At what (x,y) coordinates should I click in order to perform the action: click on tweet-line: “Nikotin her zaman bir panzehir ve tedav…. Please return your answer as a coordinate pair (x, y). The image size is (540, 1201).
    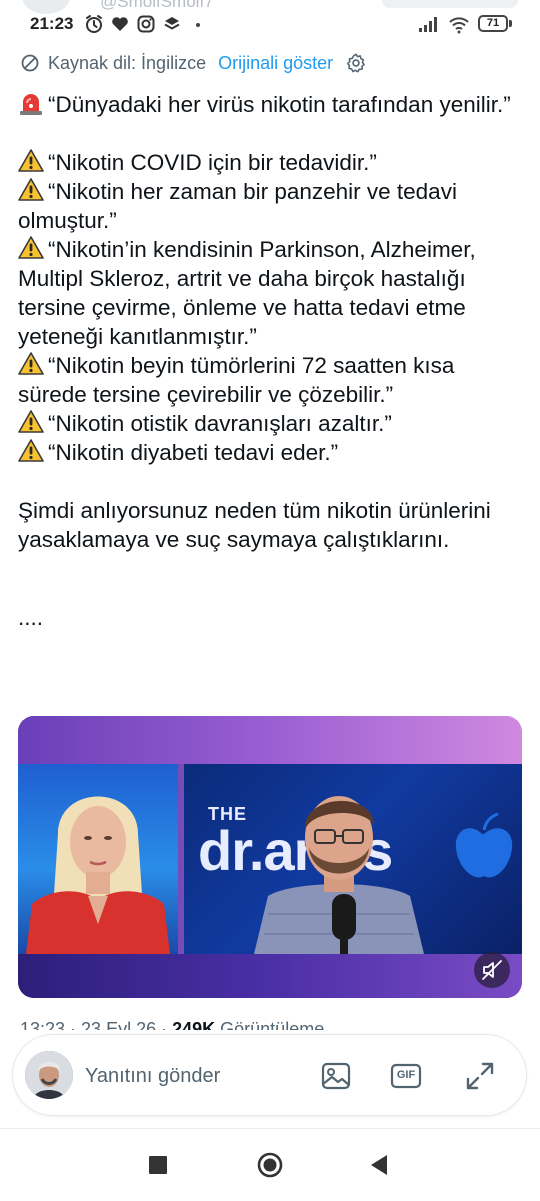
    Looking at the image, I should click on (237, 205).